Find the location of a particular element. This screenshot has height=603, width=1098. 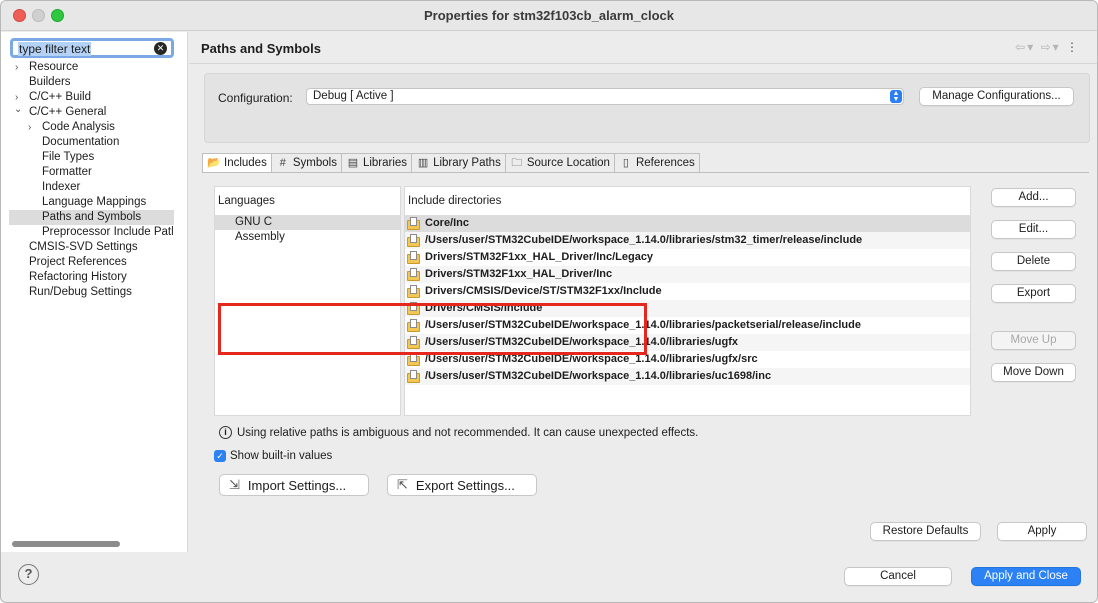

include-folder-icon: 📂 is located at coordinates (214, 162).